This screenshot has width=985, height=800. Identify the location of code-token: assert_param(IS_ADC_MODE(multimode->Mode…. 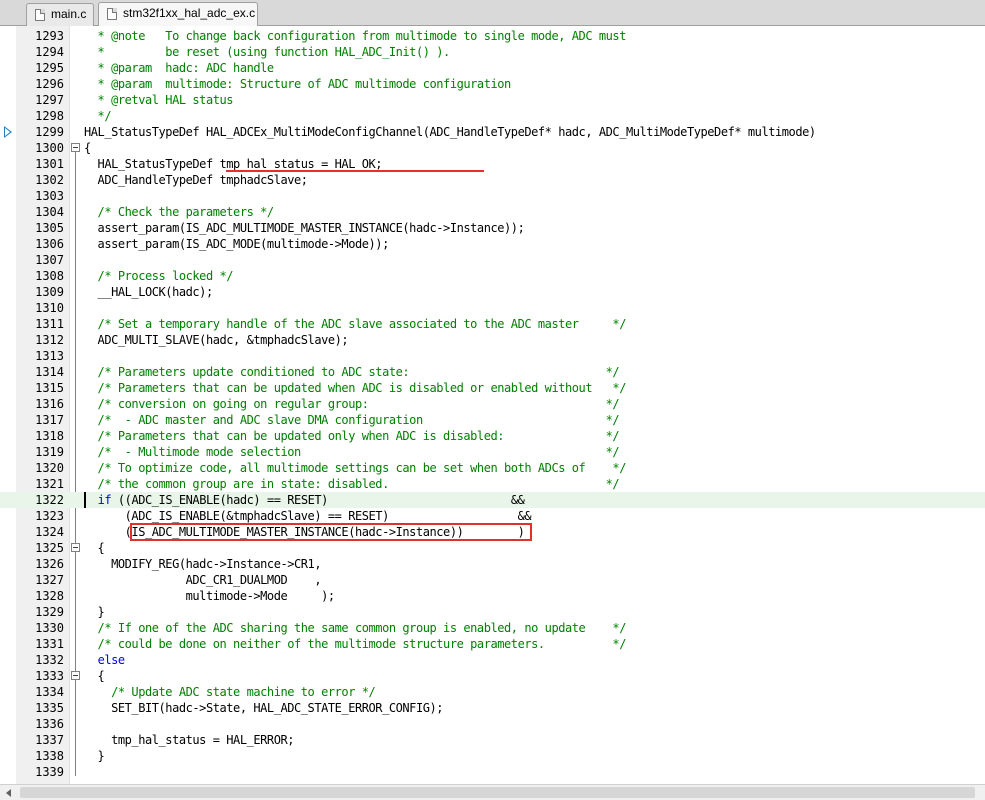
(237, 244).